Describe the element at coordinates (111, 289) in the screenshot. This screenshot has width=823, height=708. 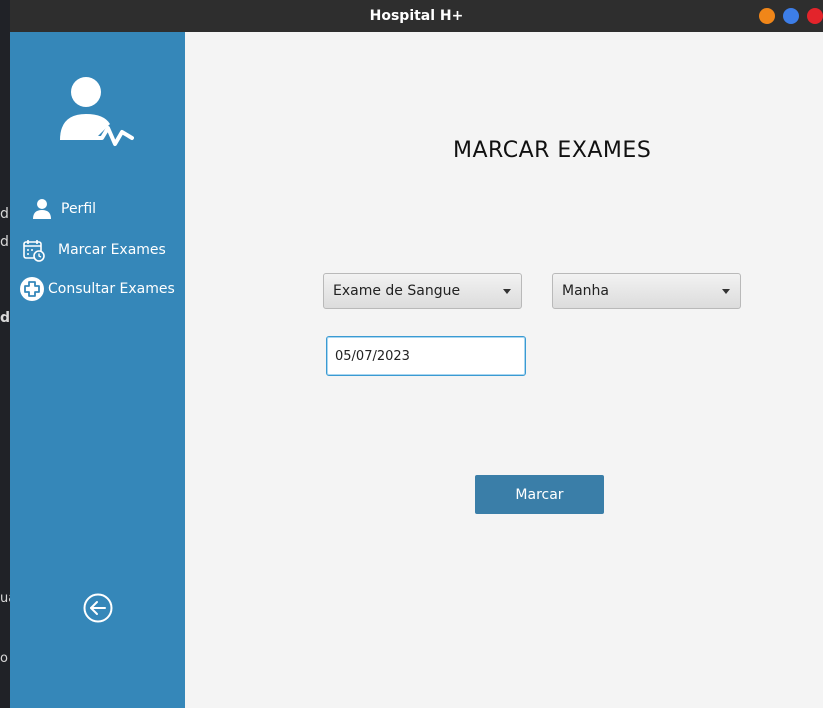
I see `sidebar-item-label: Consultar Exames` at that location.